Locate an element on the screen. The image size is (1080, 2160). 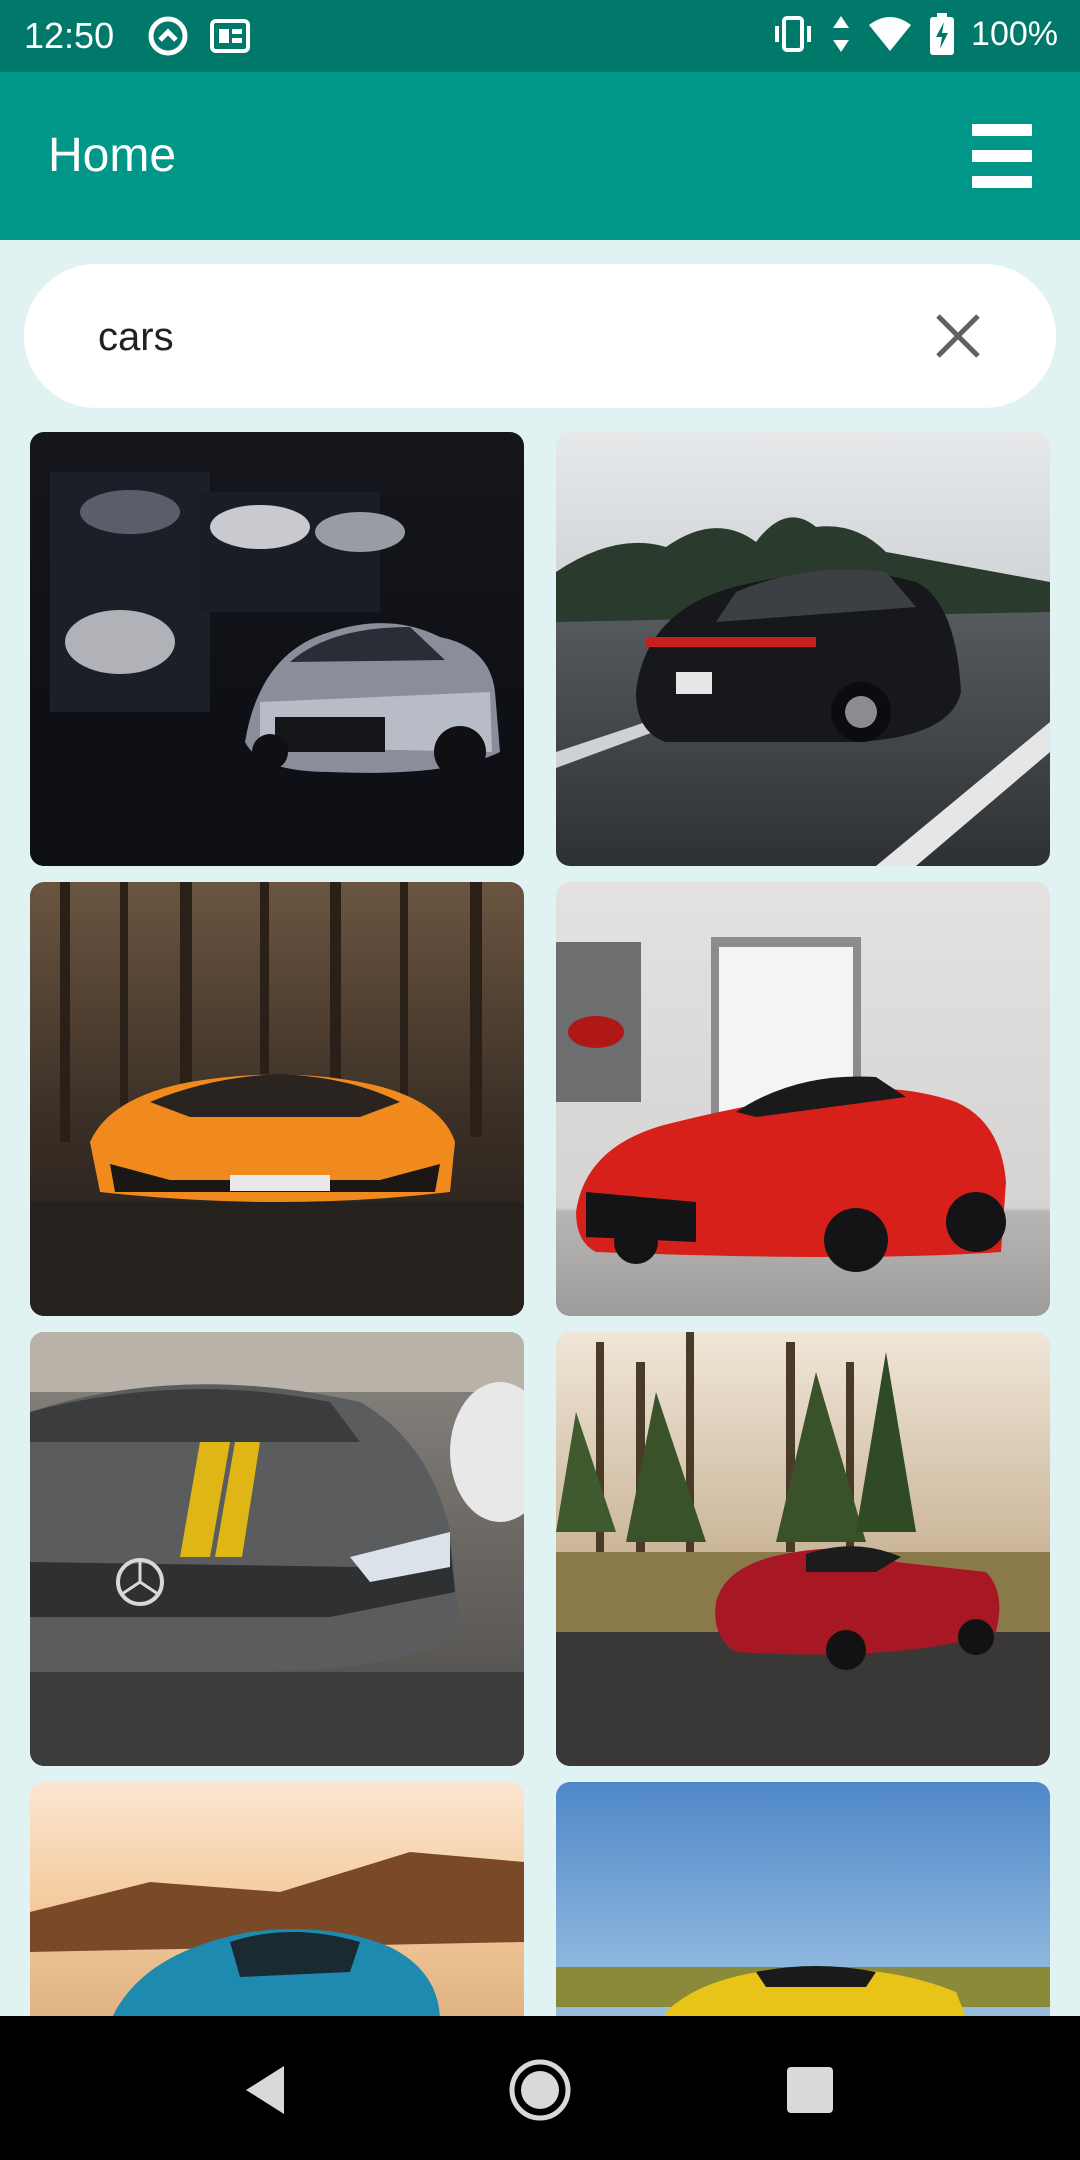
car-photo-black-porsche is located at coordinates (803, 649).